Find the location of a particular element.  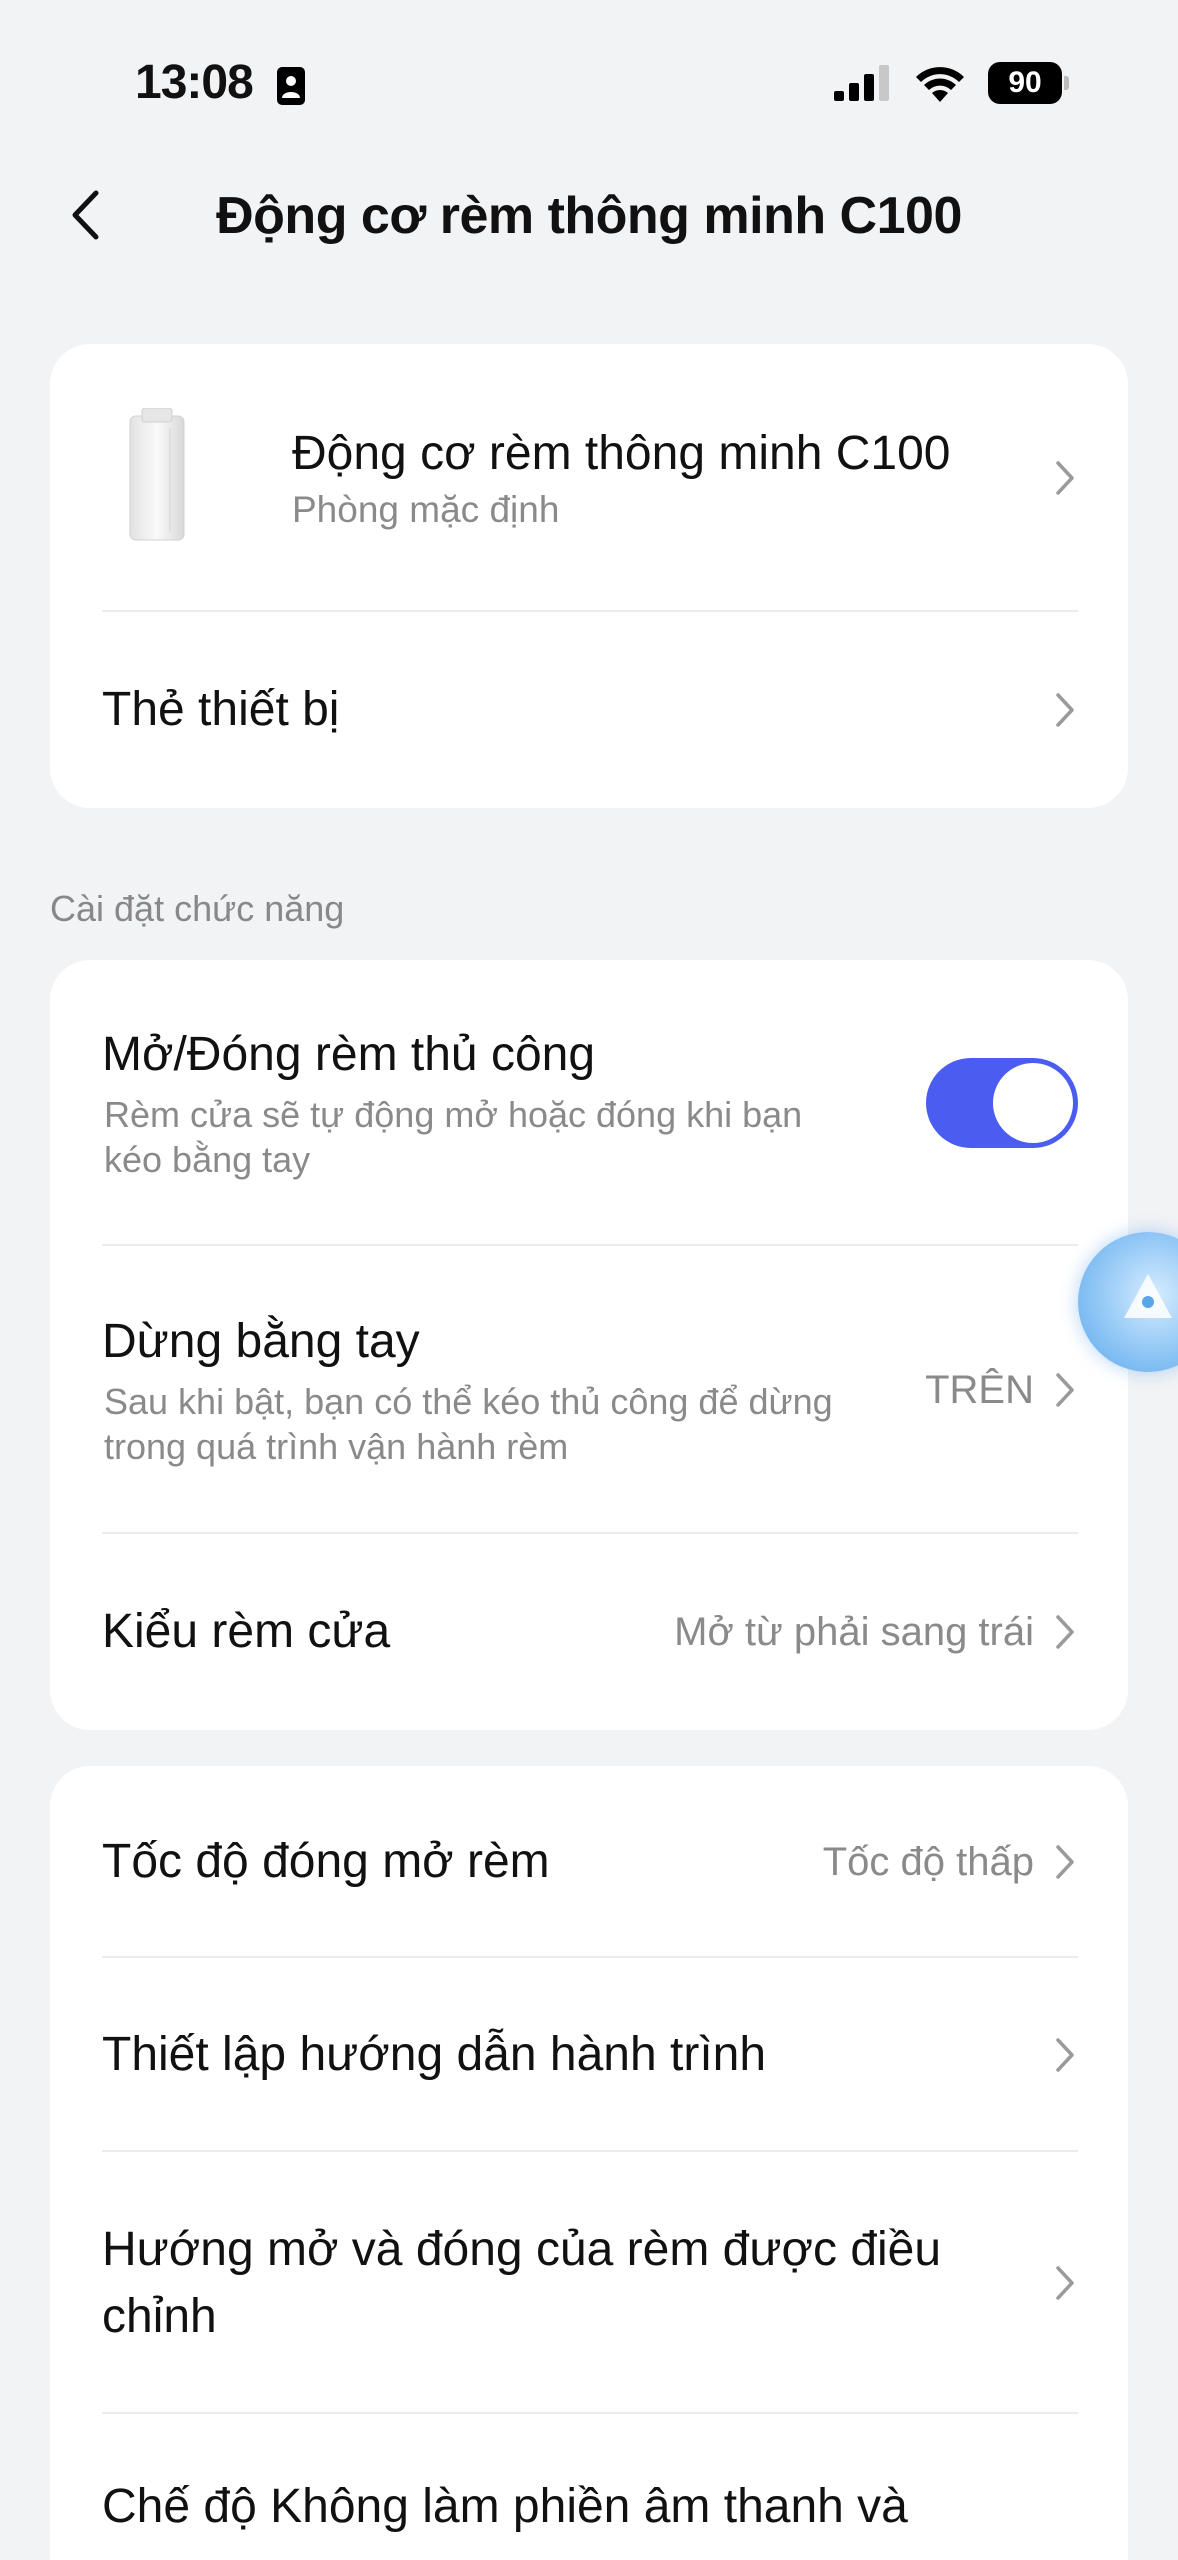

header: Động cơ rèm thông minh C100 is located at coordinates (589, 215).